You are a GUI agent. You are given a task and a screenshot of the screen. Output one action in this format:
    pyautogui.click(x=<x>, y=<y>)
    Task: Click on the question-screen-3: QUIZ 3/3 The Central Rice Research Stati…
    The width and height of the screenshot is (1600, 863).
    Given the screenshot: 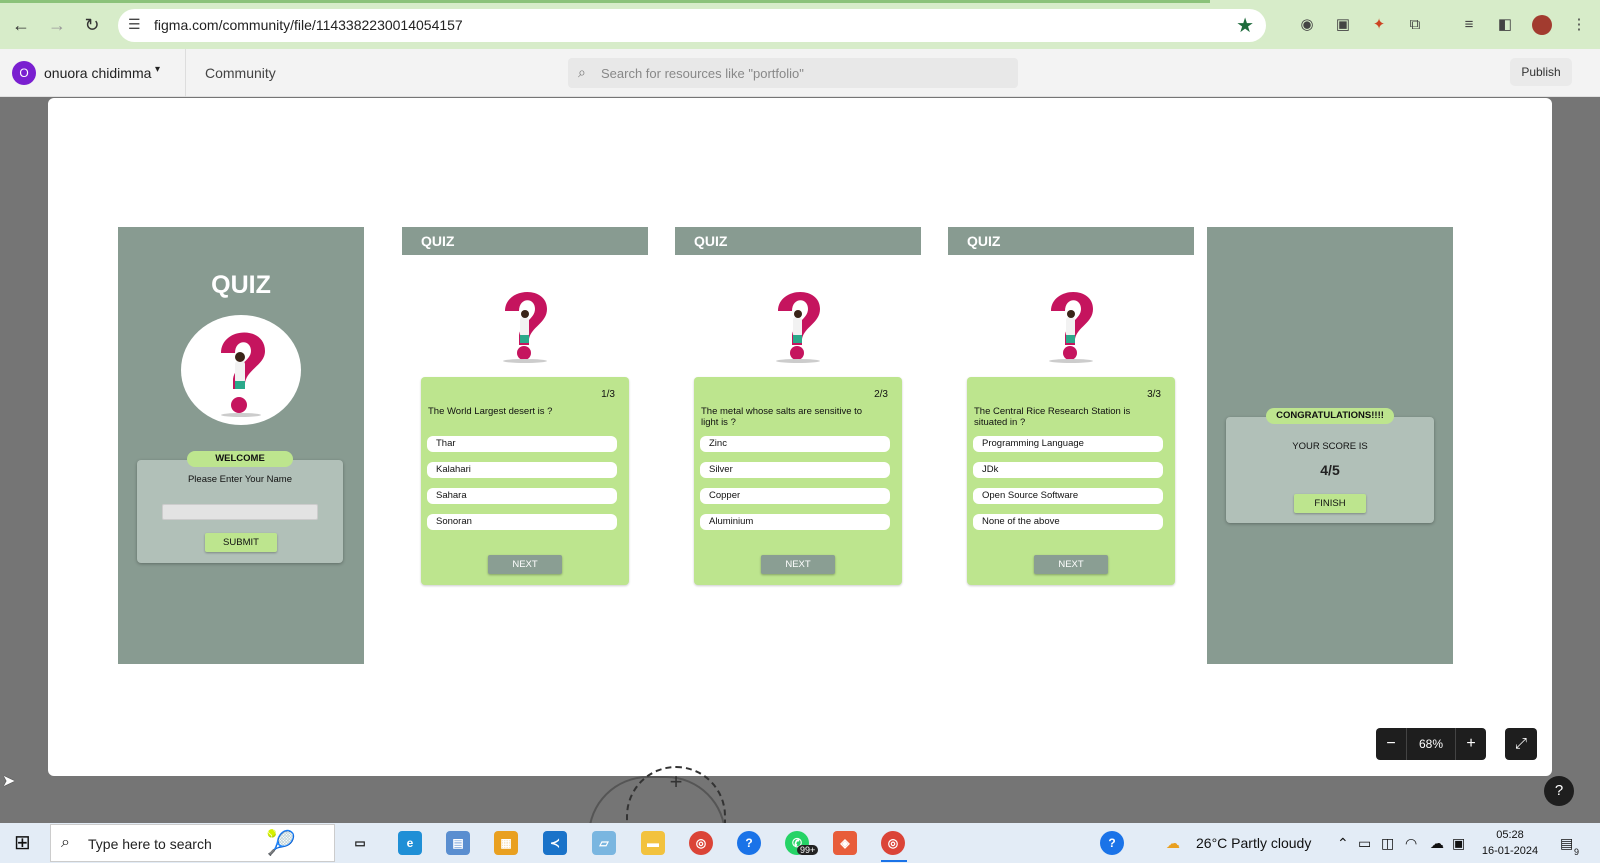 What is the action you would take?
    pyautogui.click(x=1071, y=445)
    